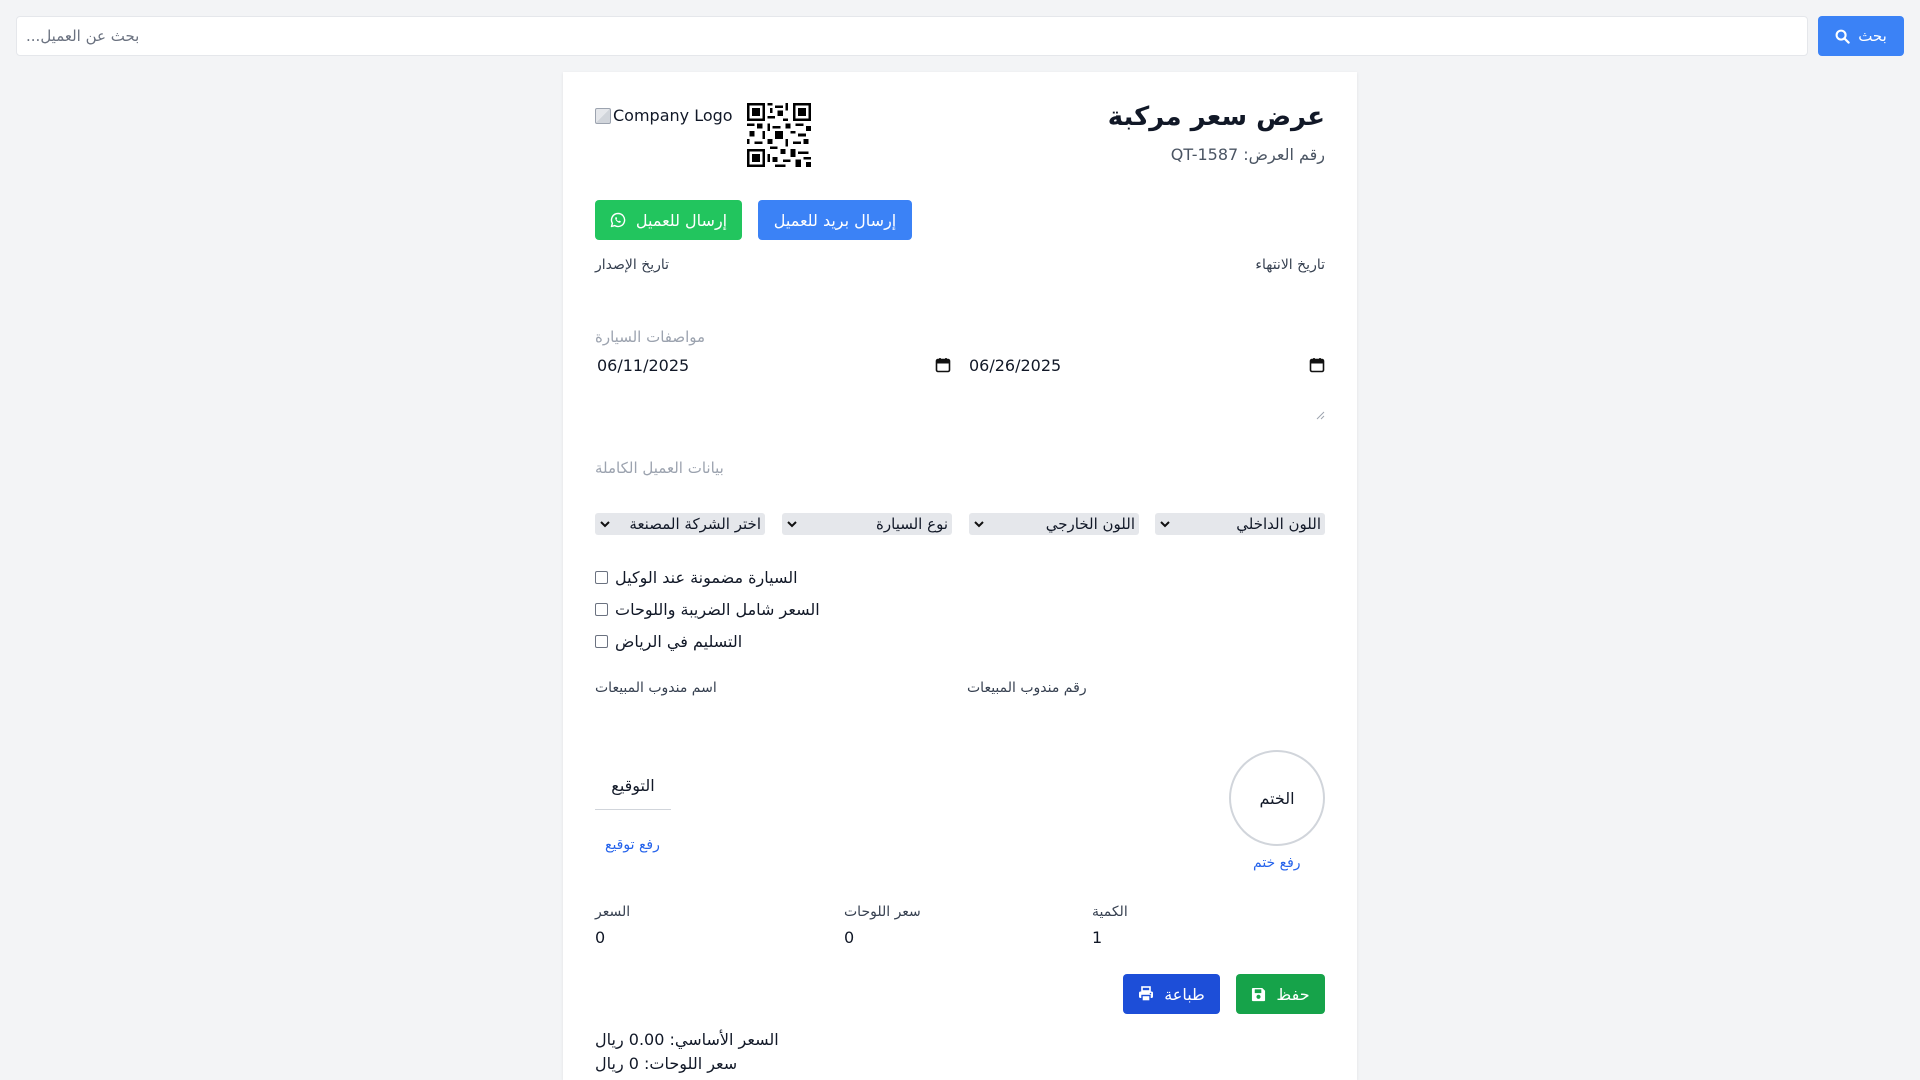 This screenshot has width=1920, height=1080. I want to click on upload-stamp-link: رفع ختم, so click(1277, 863).